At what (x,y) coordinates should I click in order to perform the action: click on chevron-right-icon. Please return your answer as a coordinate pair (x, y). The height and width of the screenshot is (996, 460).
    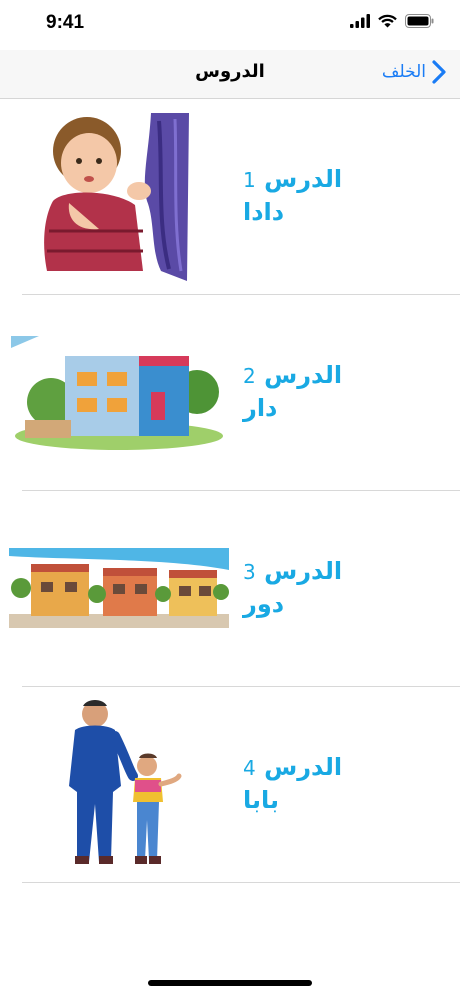
    Looking at the image, I should click on (439, 72).